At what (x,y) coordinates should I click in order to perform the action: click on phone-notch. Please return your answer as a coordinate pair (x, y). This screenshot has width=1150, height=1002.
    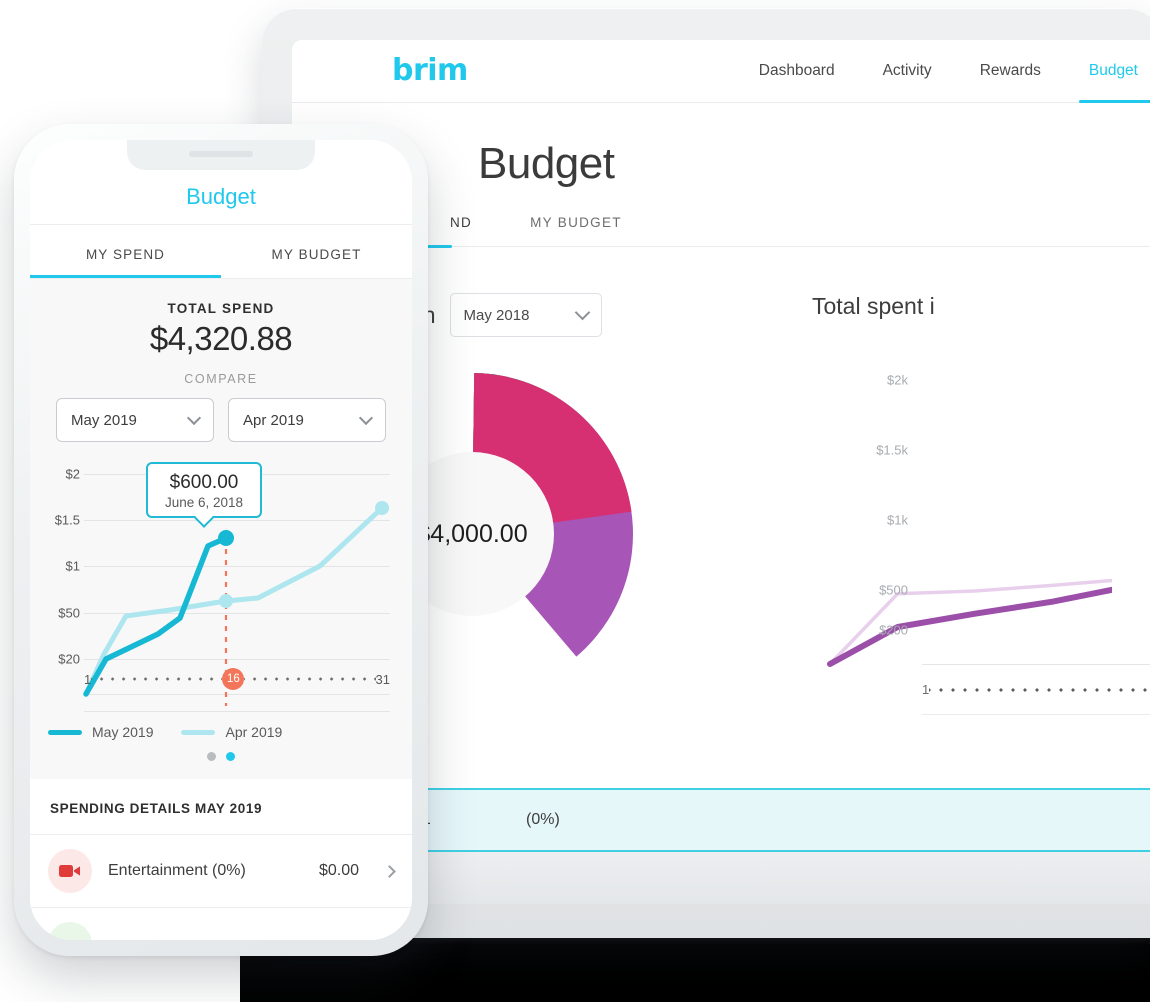
    Looking at the image, I should click on (221, 155).